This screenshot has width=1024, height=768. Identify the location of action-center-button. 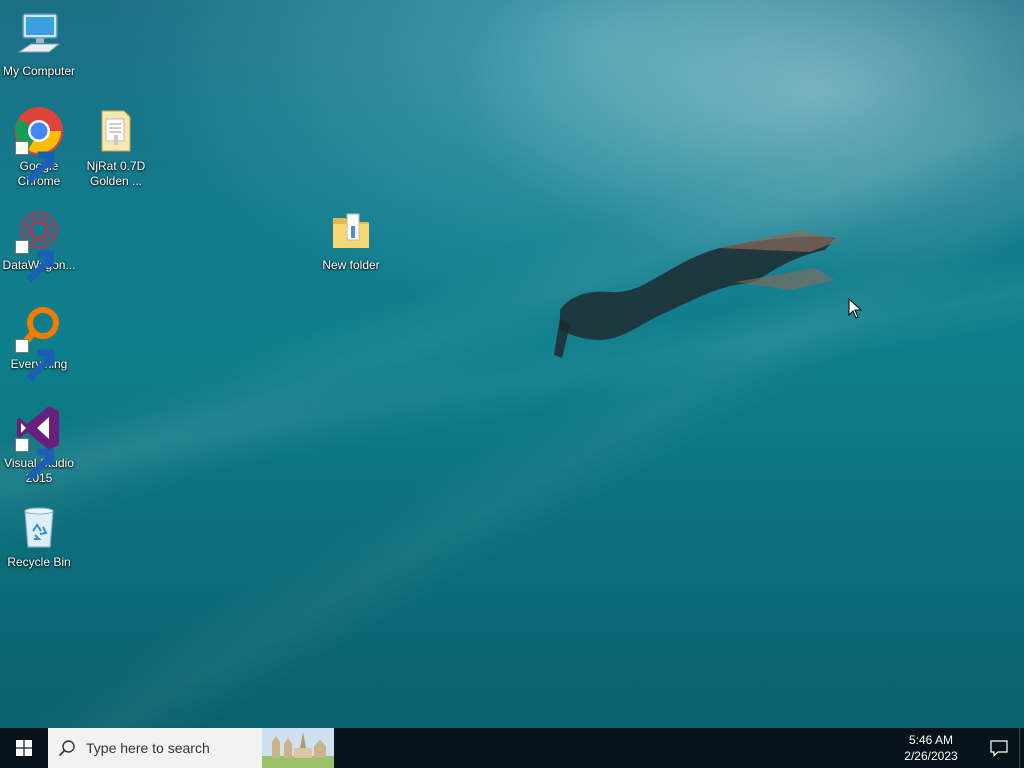
(999, 748).